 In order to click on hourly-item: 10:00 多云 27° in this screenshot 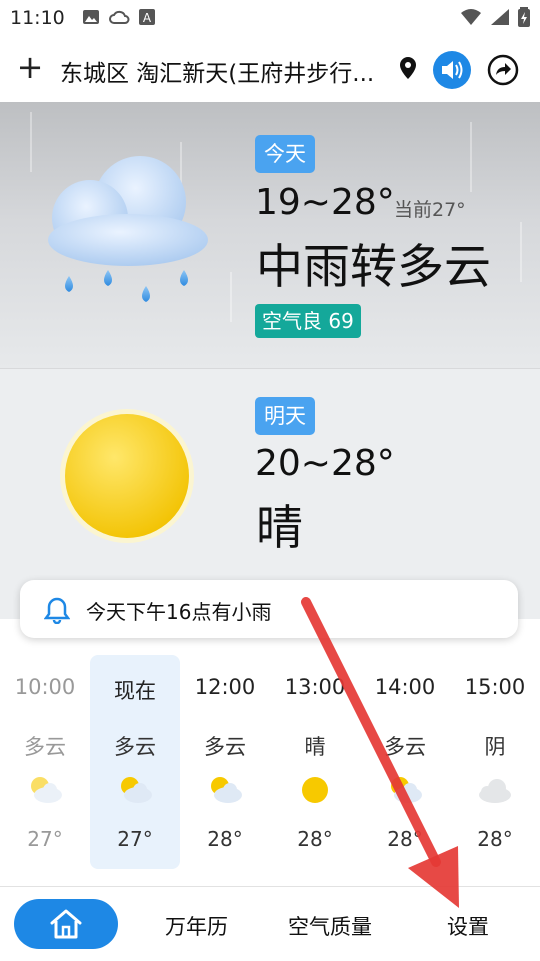, I will do `click(45, 762)`.